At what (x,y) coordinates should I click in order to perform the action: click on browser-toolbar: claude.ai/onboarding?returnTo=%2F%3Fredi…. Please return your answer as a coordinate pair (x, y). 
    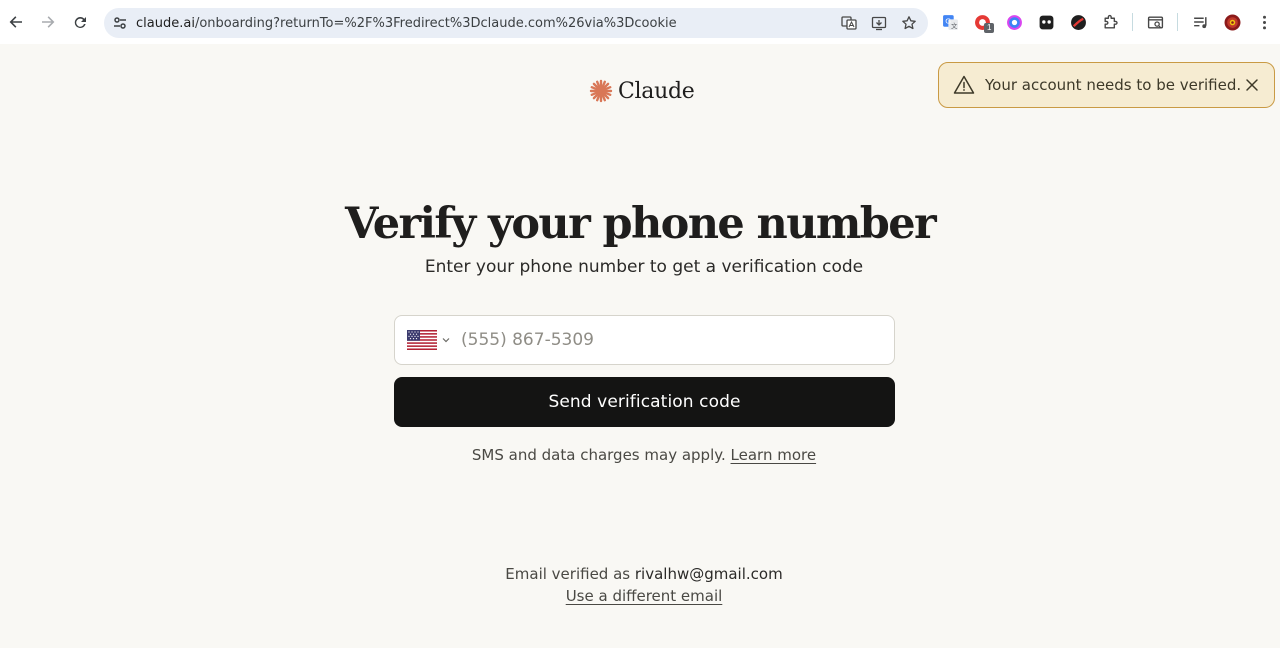
    Looking at the image, I should click on (640, 22).